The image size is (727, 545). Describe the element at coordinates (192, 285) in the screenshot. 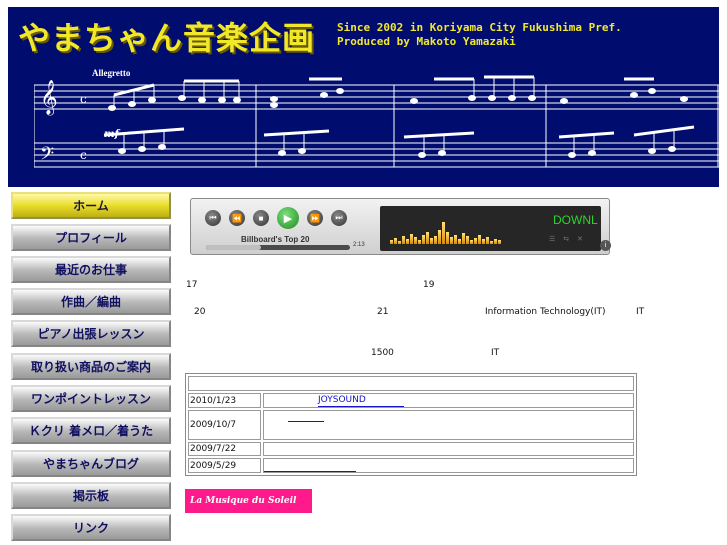

I see `content-line1-num-a: 17` at that location.